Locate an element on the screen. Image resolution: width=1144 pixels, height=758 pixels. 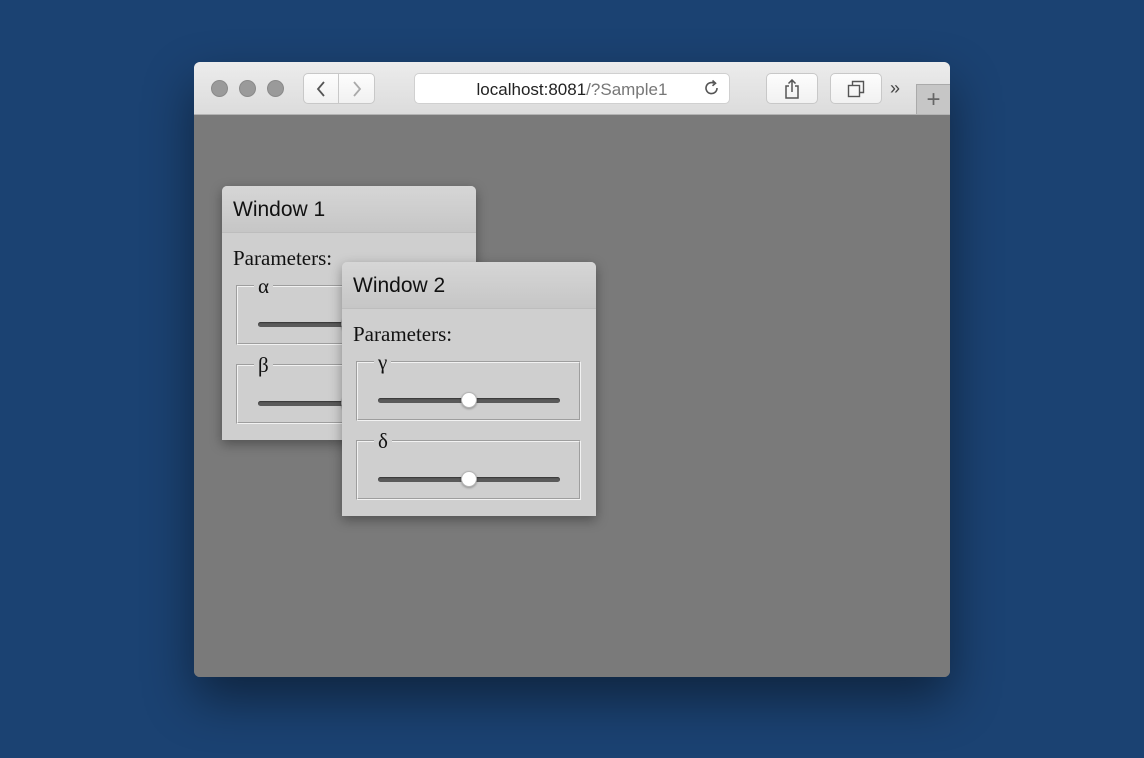
navigation-buttons is located at coordinates (339, 88).